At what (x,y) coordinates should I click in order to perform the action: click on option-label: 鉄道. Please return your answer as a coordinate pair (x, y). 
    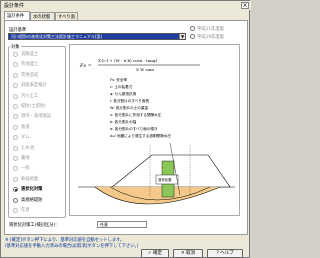
    Looking at the image, I should click on (25, 127).